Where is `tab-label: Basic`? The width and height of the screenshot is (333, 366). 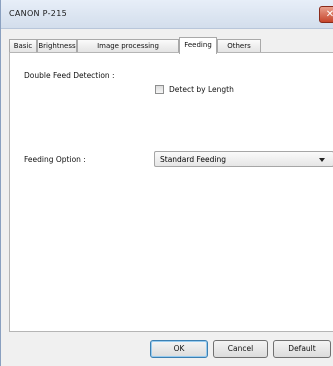 tab-label: Basic is located at coordinates (23, 46).